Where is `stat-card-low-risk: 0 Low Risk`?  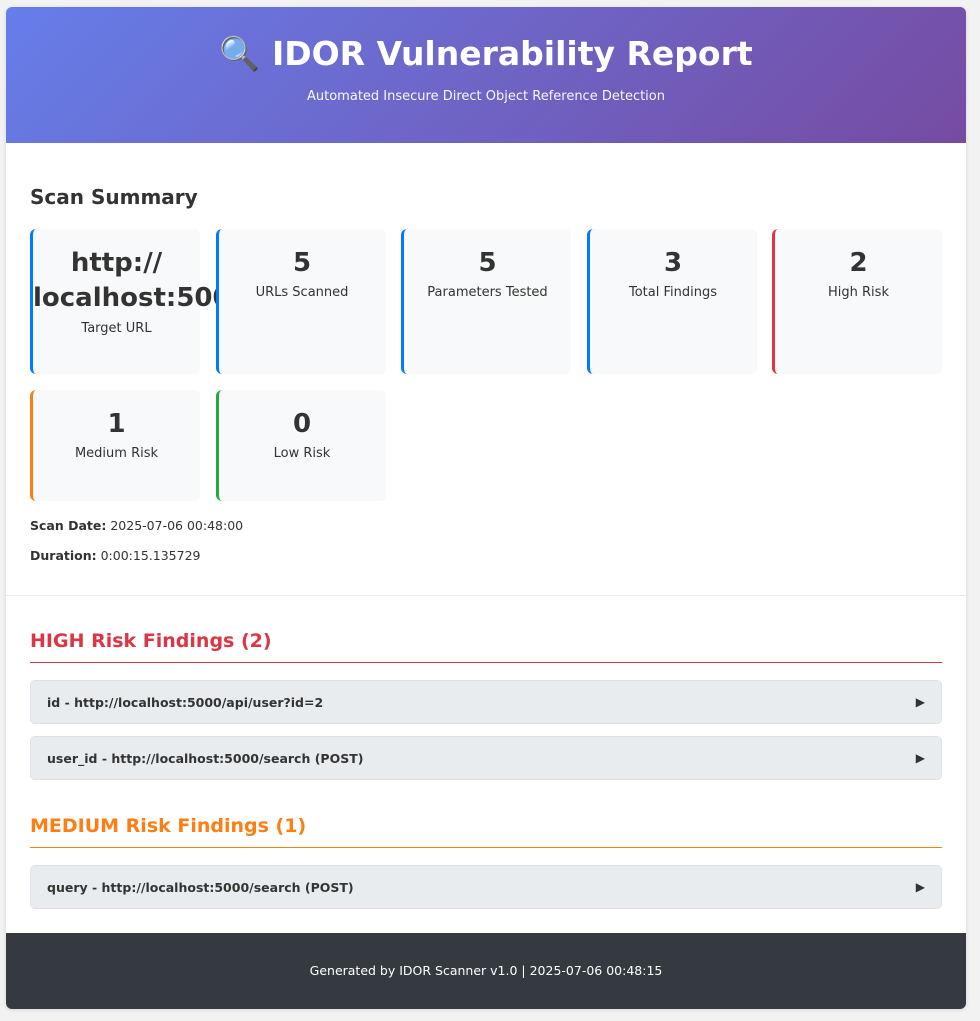 stat-card-low-risk: 0 Low Risk is located at coordinates (300, 445).